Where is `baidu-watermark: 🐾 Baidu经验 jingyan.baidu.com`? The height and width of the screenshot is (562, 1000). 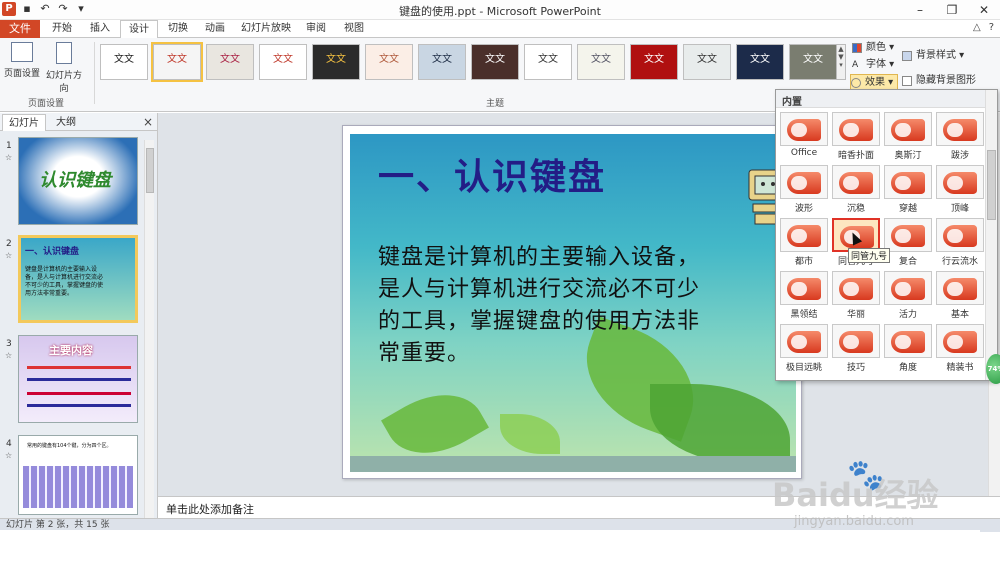 baidu-watermark: 🐾 Baidu经验 jingyan.baidu.com is located at coordinates (862, 498).